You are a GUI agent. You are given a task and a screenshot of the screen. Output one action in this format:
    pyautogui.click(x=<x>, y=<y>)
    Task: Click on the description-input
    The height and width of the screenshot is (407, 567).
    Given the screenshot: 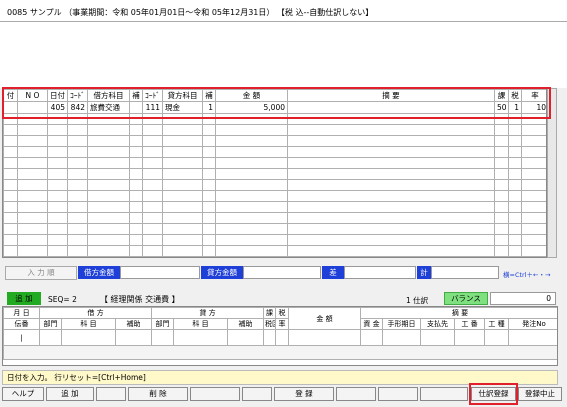 What is the action you would take?
    pyautogui.click(x=280, y=352)
    